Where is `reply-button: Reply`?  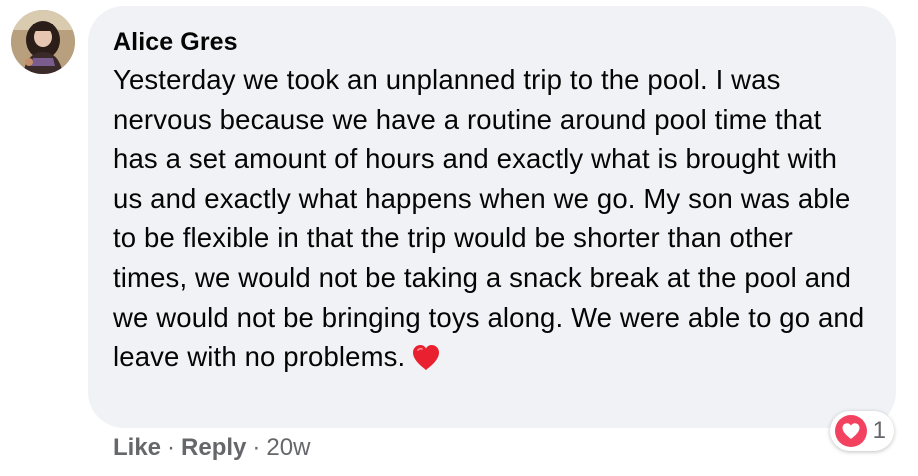
reply-button: Reply is located at coordinates (213, 448).